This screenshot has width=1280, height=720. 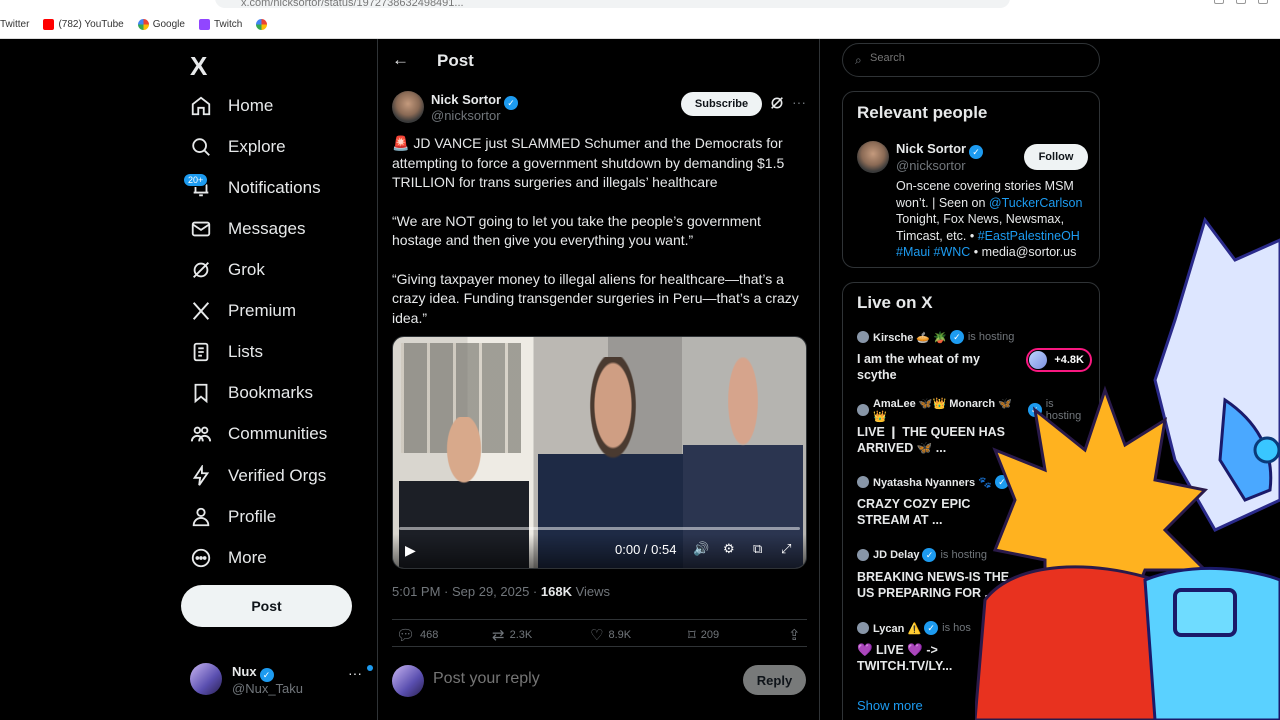 I want to click on listener-count-badge: +4.8K, so click(x=1059, y=360).